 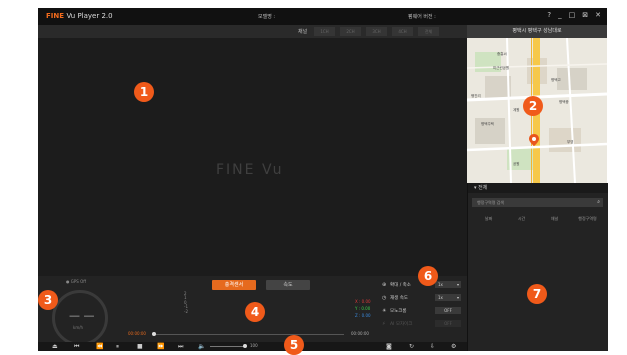 What do you see at coordinates (363, 315) in the screenshot?
I see `axis-z-value: Z : 0.00` at bounding box center [363, 315].